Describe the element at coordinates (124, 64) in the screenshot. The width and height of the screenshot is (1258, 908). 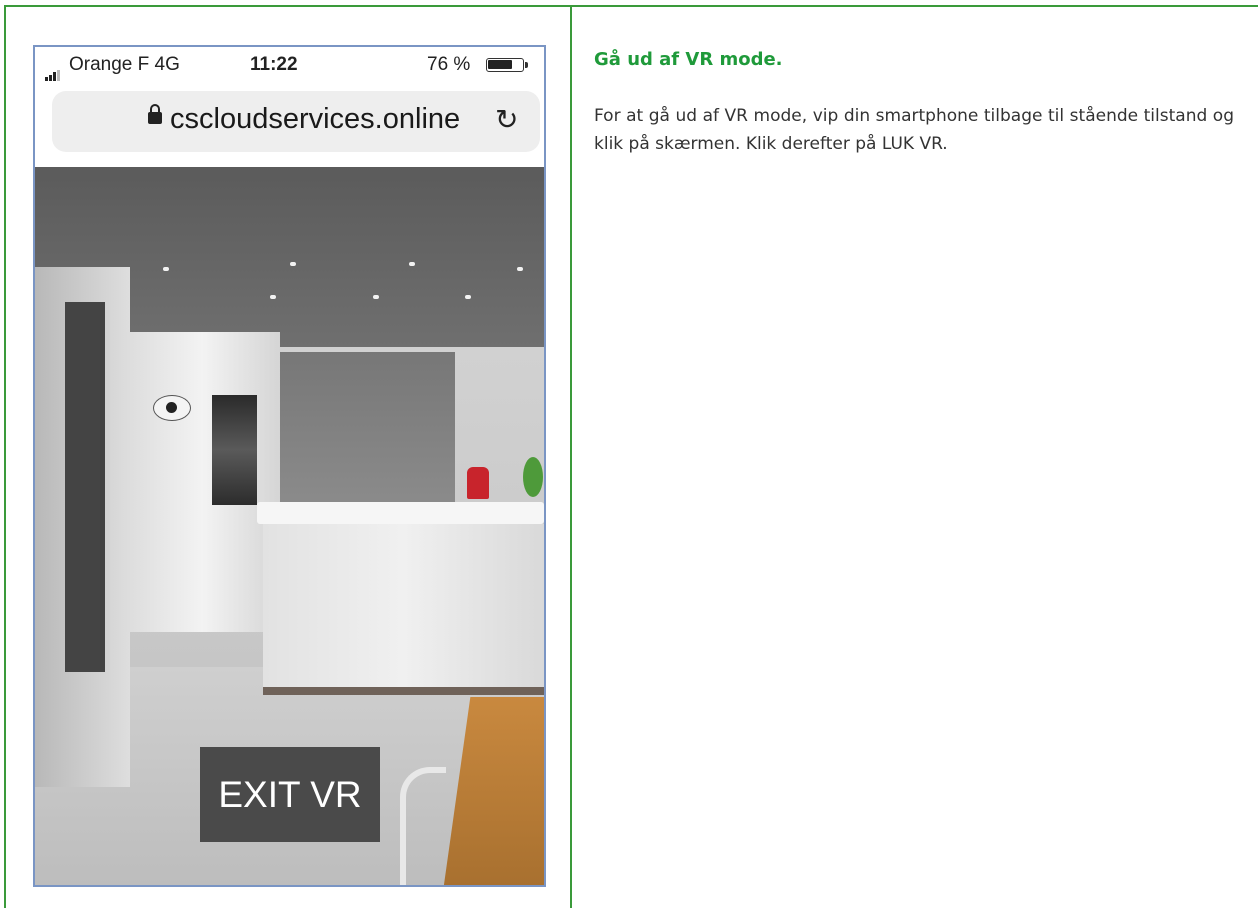
I see `carrier-label: Orange F 4G` at that location.